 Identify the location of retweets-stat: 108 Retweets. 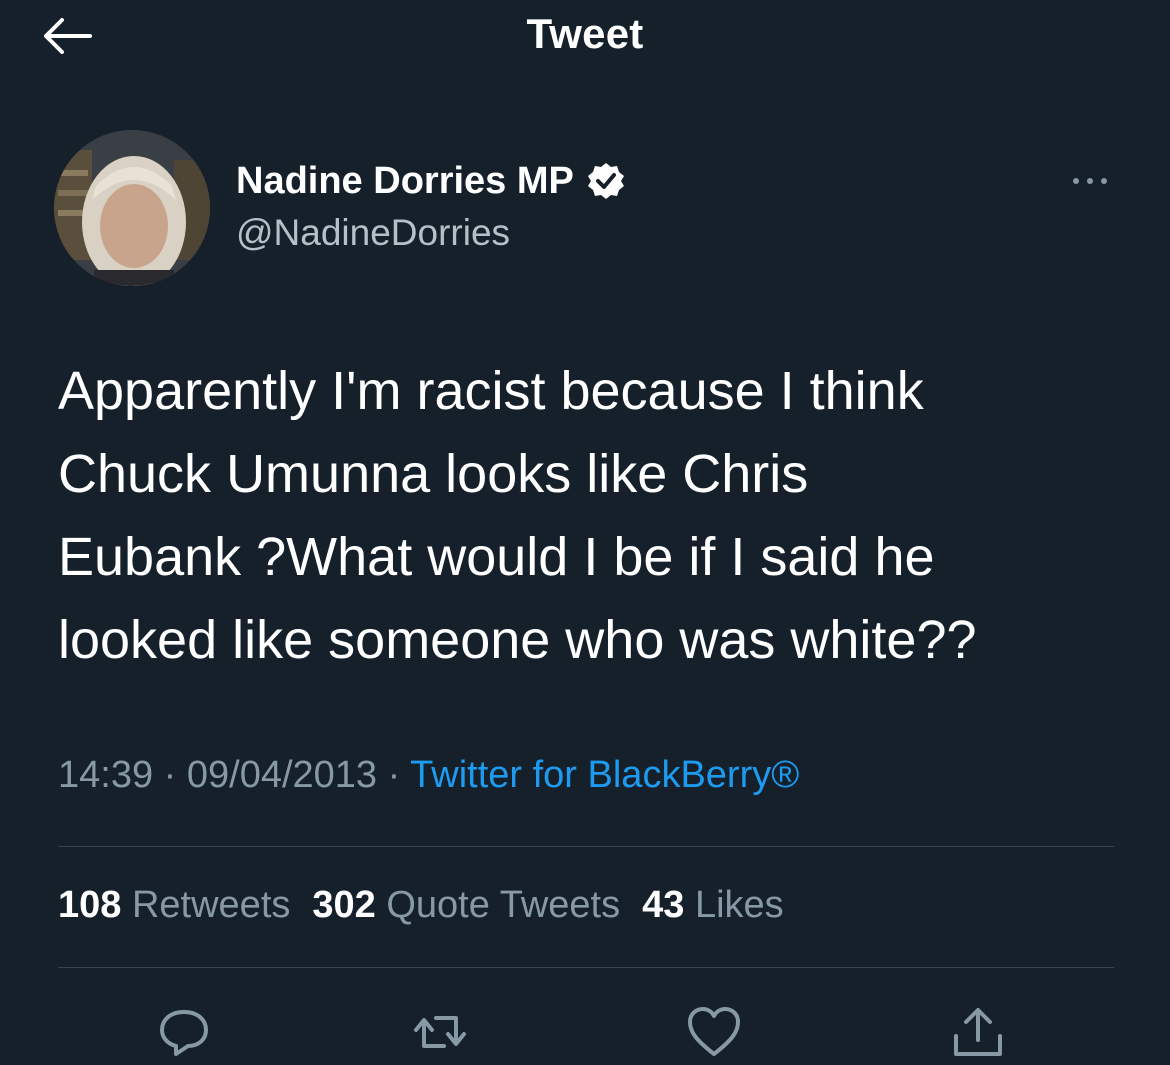
(174, 905).